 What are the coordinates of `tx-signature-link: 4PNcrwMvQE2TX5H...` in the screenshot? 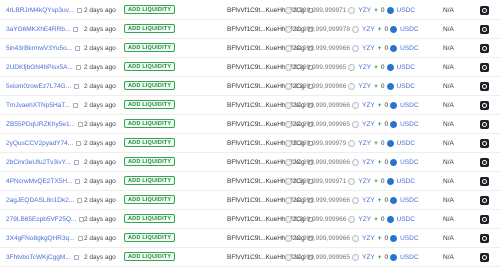 It's located at (43, 181).